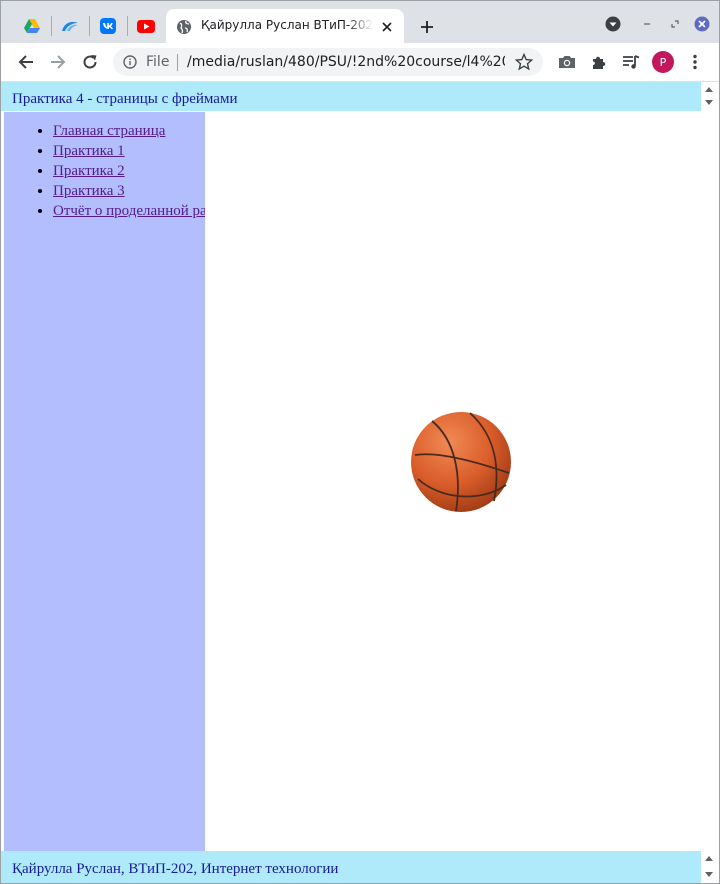  I want to click on header-frame-scrollbar, so click(709, 96).